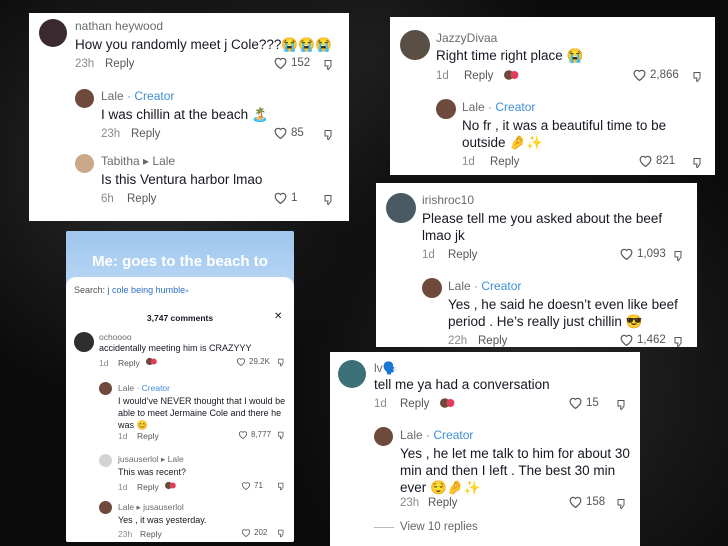 This screenshot has width=728, height=546. What do you see at coordinates (288, 132) in the screenshot?
I see `like-button: 85` at bounding box center [288, 132].